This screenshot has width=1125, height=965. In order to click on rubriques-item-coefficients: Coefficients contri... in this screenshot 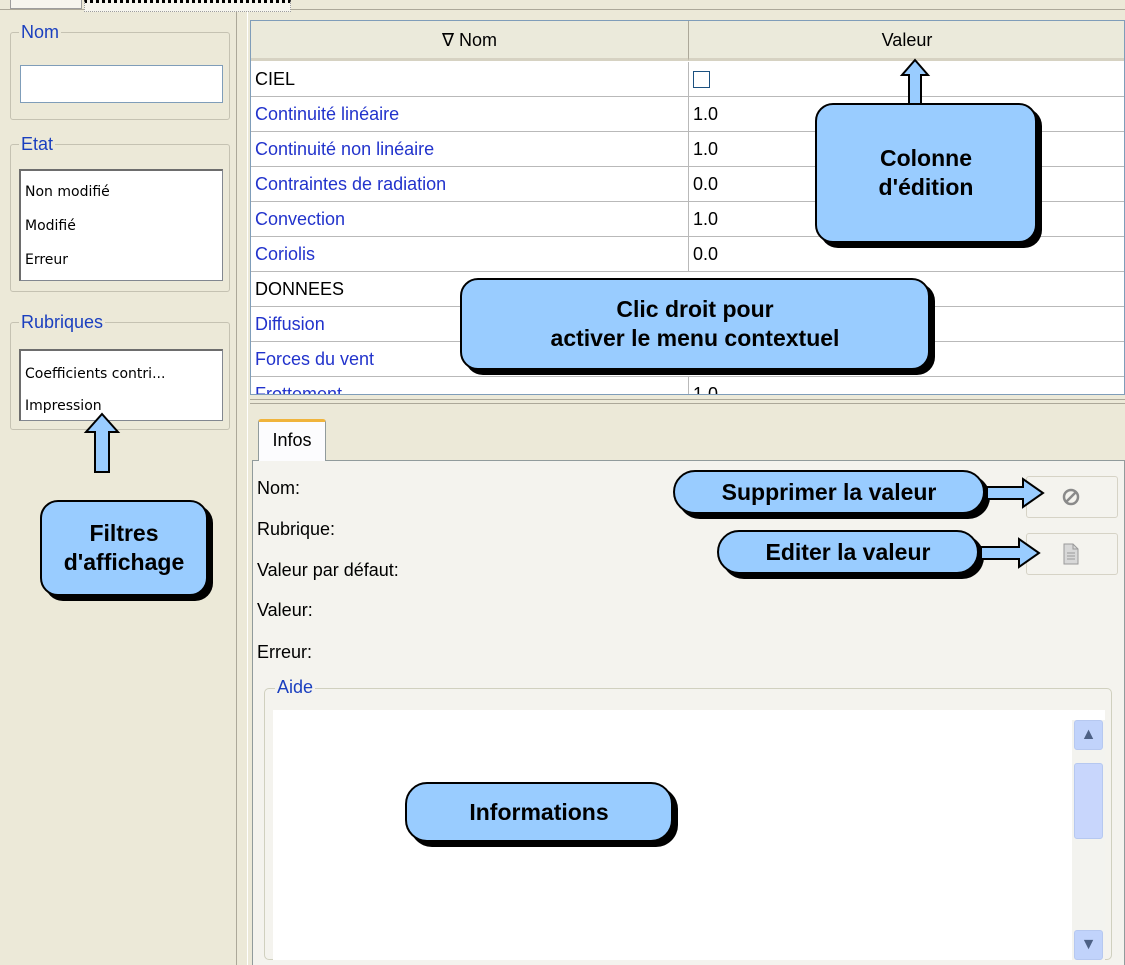, I will do `click(95, 374)`.